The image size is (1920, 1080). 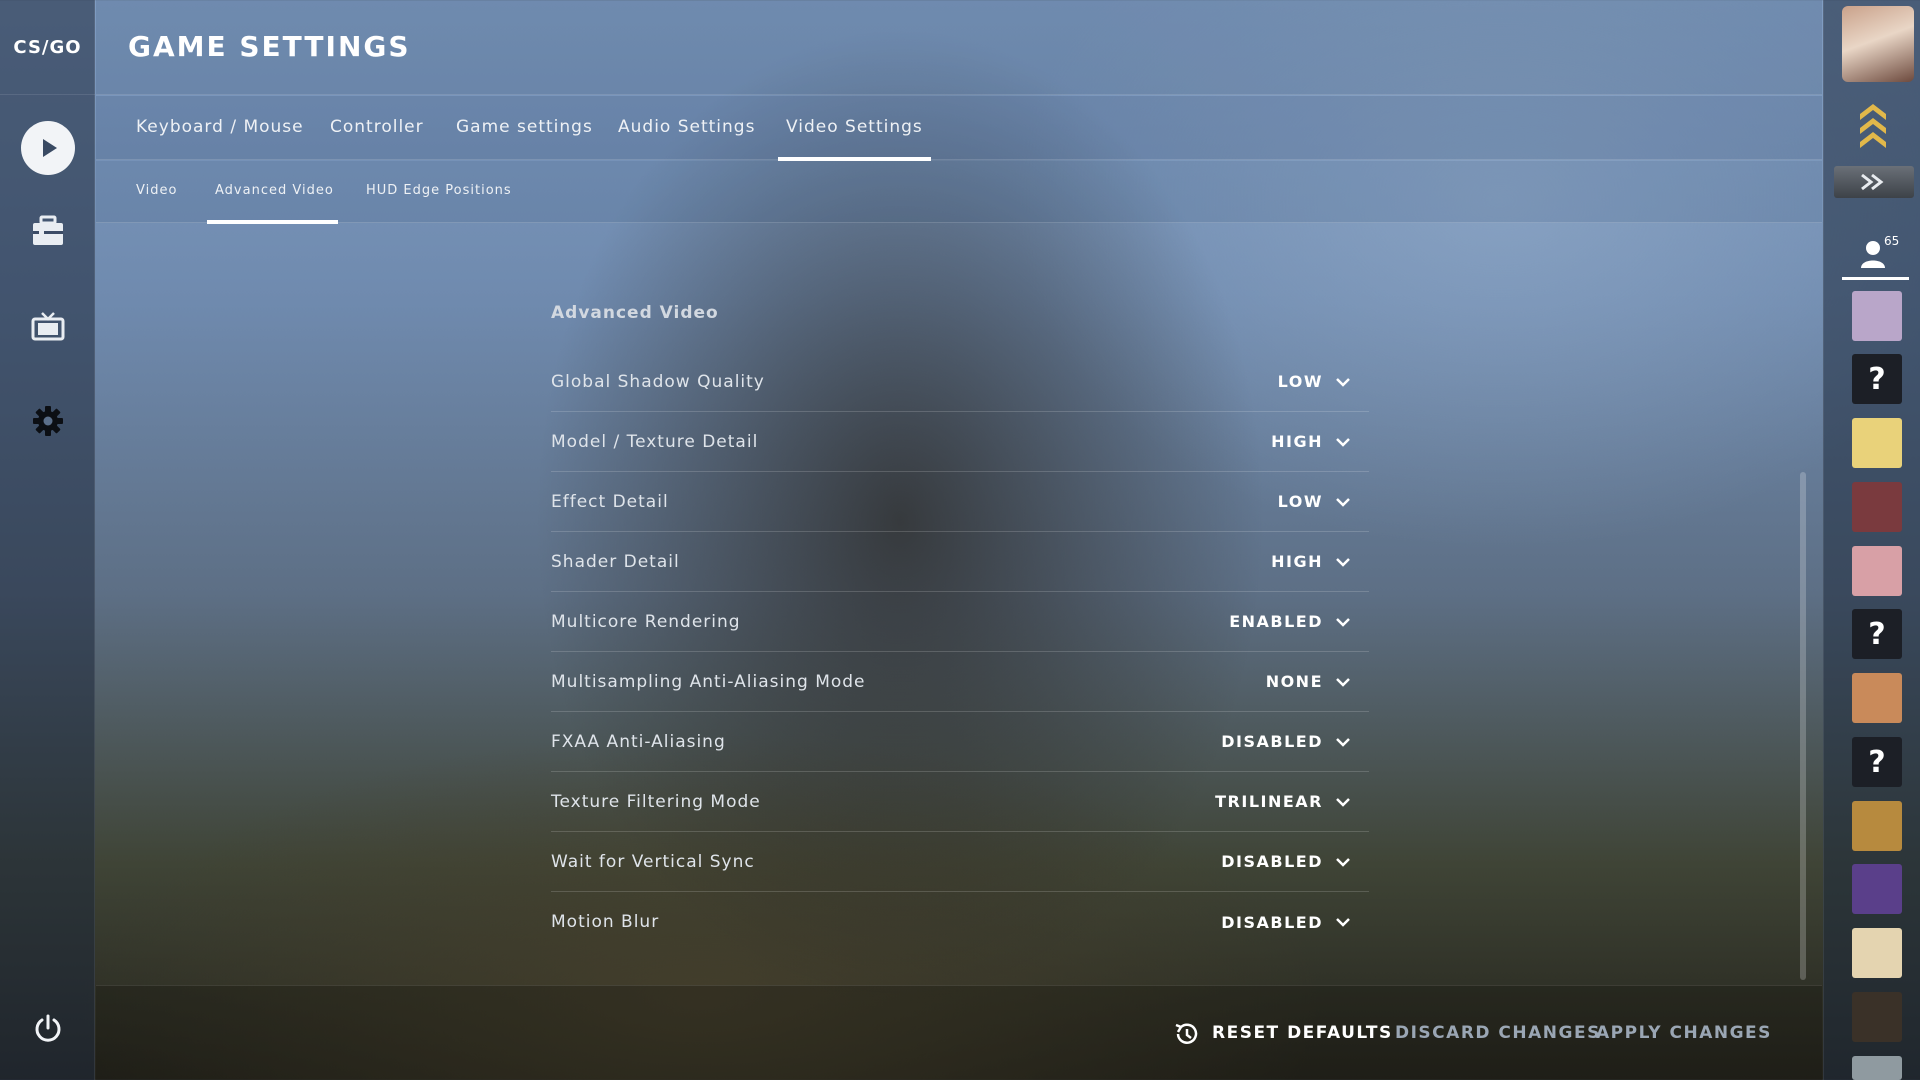 I want to click on watch-tv-icon, so click(x=48, y=329).